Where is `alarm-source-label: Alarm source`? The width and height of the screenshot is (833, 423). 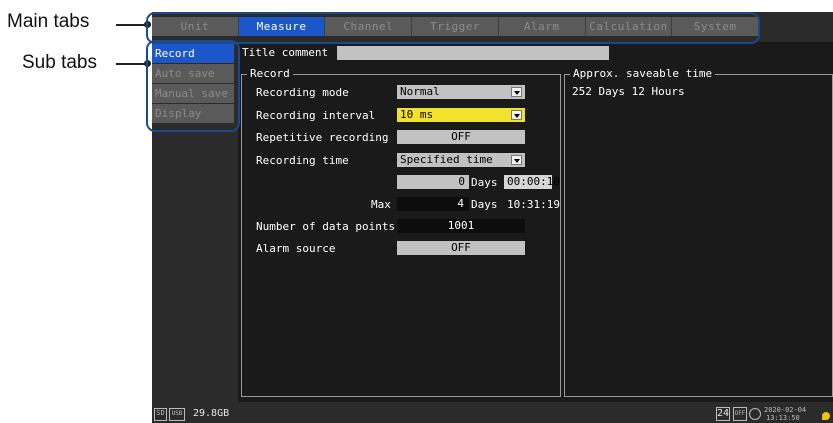
alarm-source-label: Alarm source is located at coordinates (296, 248).